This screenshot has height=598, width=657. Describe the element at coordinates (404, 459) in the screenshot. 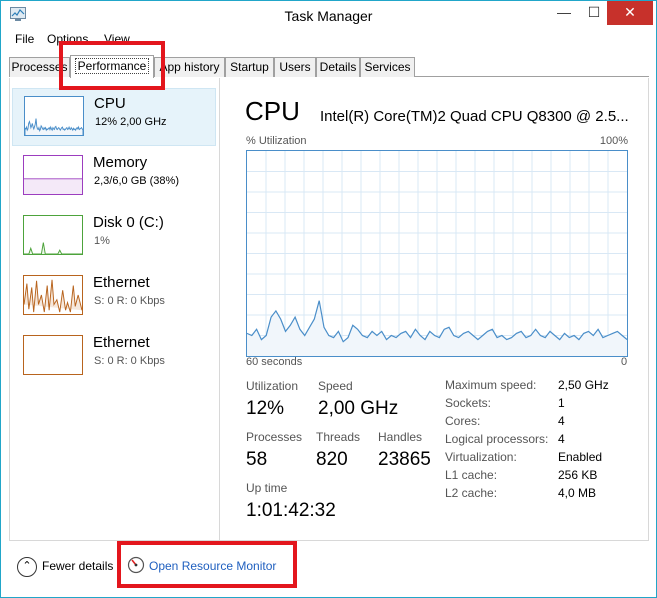

I see `handles-value: 23865` at that location.